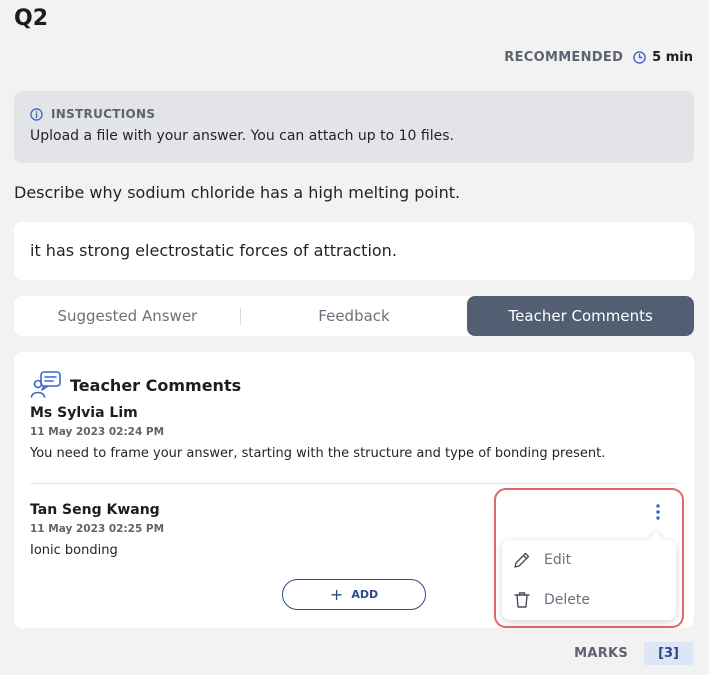 Image resolution: width=709 pixels, height=675 pixels. What do you see at coordinates (74, 550) in the screenshot?
I see `comment-text: Ionic bonding` at bounding box center [74, 550].